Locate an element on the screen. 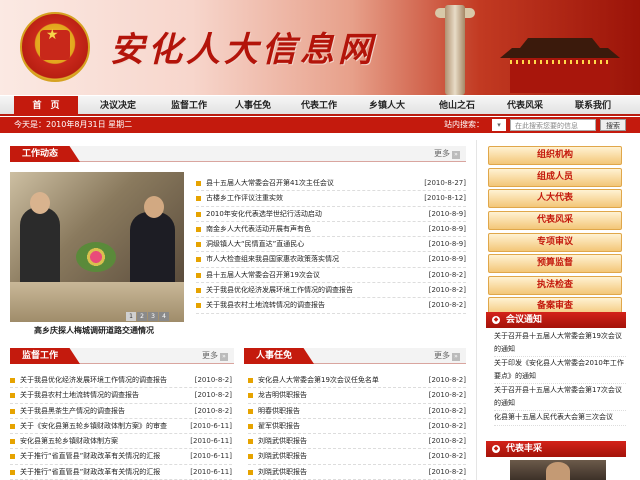 This screenshot has height=480, width=640. pager-1: 1 is located at coordinates (131, 316).